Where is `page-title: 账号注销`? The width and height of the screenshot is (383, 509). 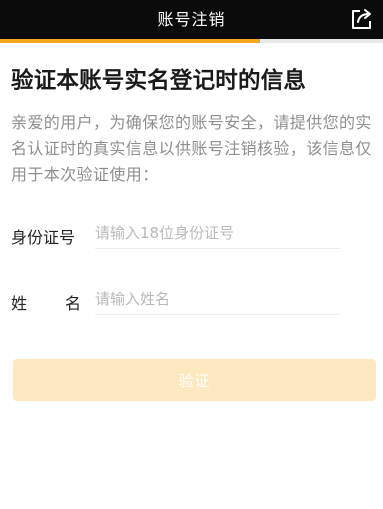 page-title: 账号注销 is located at coordinates (191, 19).